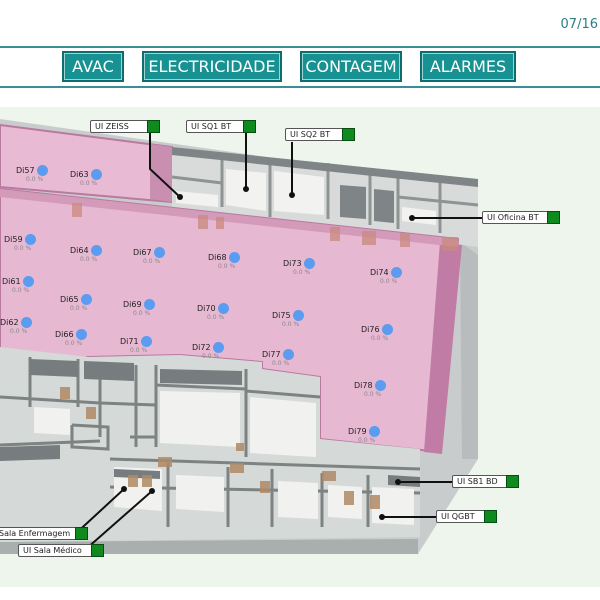  What do you see at coordinates (379, 272) in the screenshot?
I see `sensor-label: Di74` at bounding box center [379, 272].